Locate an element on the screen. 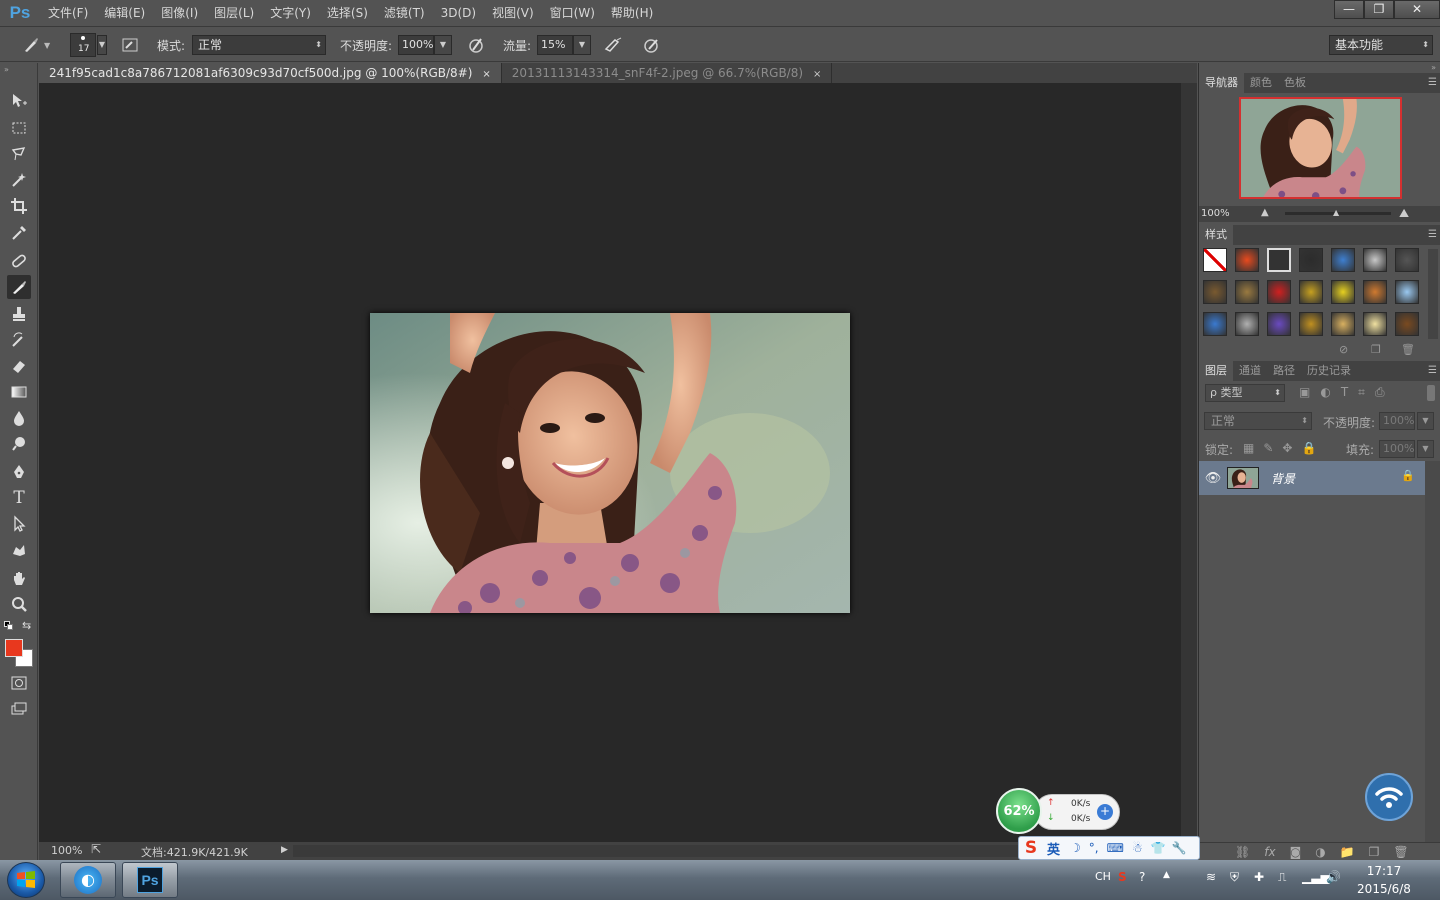 The image size is (1440, 900). navigator-zoom-value: 100% is located at coordinates (1215, 213).